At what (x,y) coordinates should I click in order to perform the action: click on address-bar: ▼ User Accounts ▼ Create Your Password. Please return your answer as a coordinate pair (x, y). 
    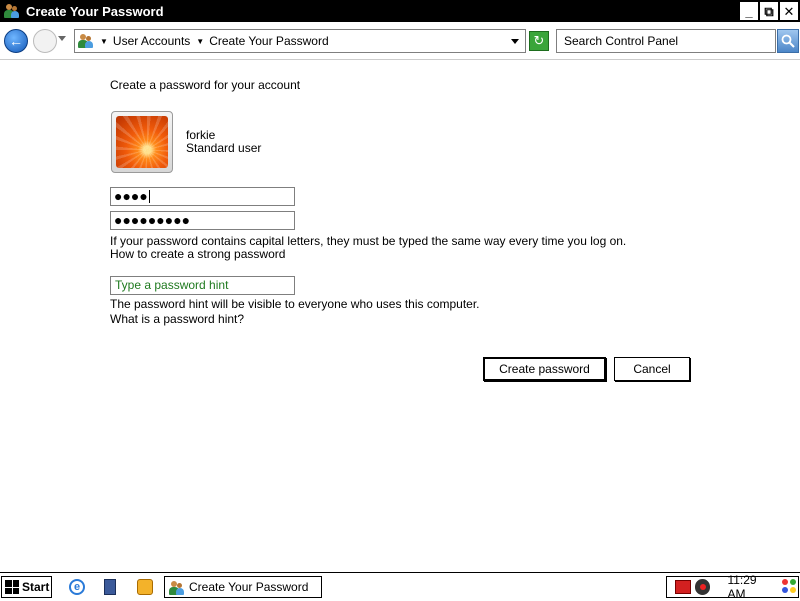
    Looking at the image, I should click on (300, 41).